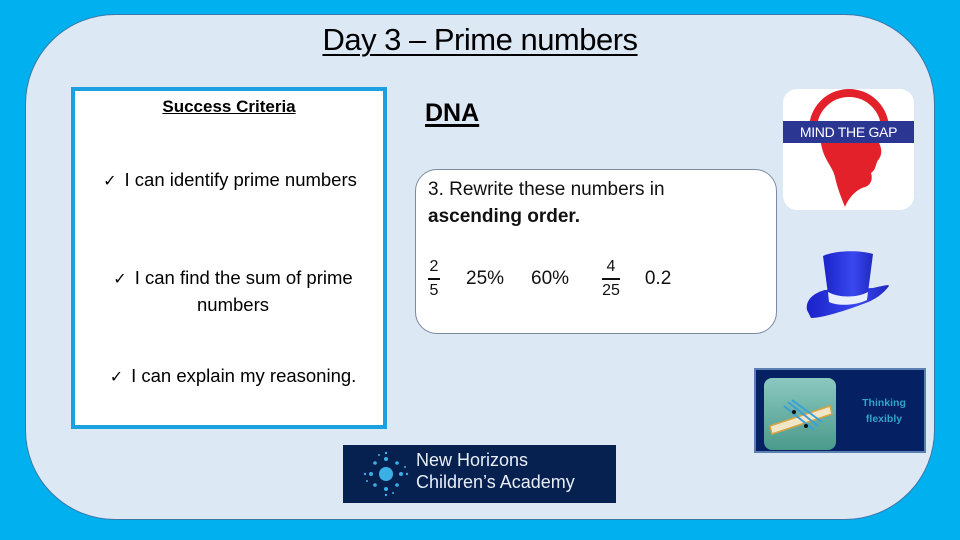 The image size is (960, 540). What do you see at coordinates (229, 106) in the screenshot?
I see `success-criteria-heading: Success Criteria` at bounding box center [229, 106].